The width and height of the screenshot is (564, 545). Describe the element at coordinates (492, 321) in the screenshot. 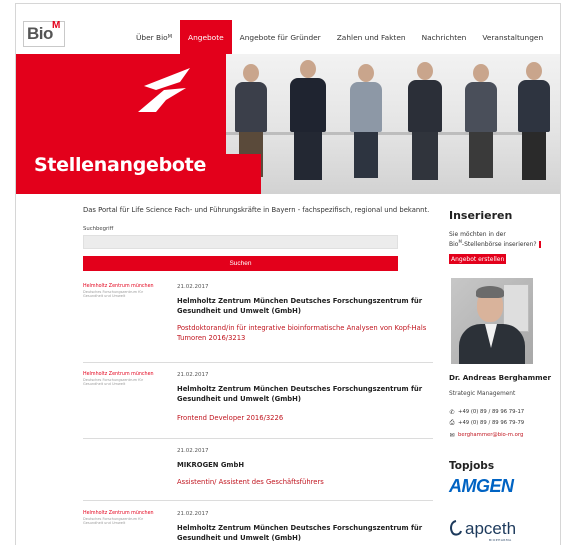

I see `contact-photo` at that location.